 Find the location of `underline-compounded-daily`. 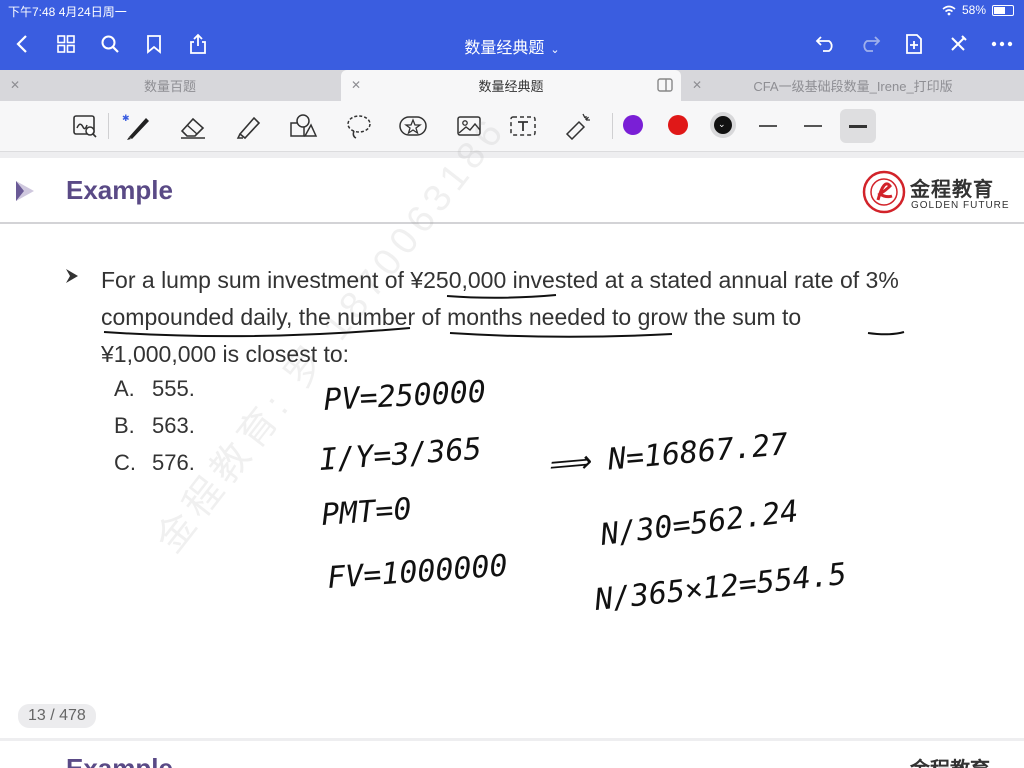

underline-compounded-daily is located at coordinates (257, 332).